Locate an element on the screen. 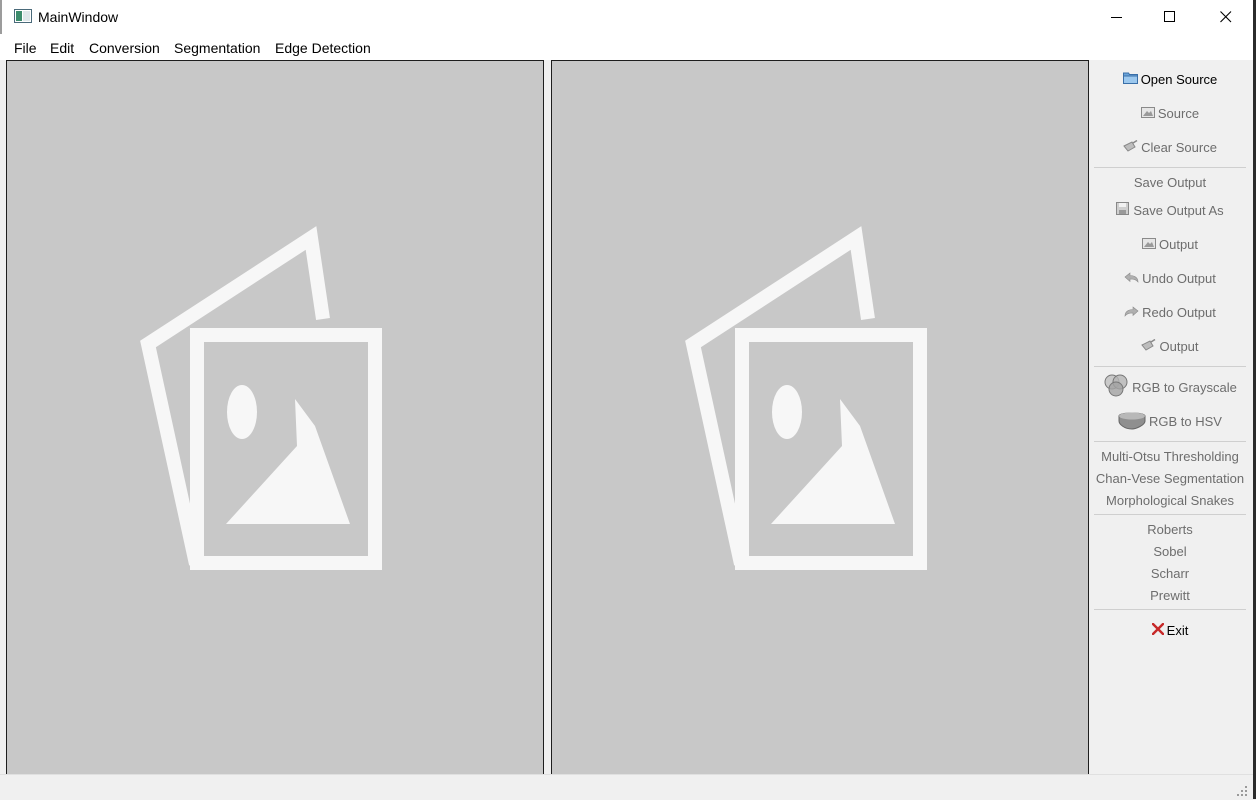 The width and height of the screenshot is (1256, 800). hsv-cone-icon is located at coordinates (1132, 421).